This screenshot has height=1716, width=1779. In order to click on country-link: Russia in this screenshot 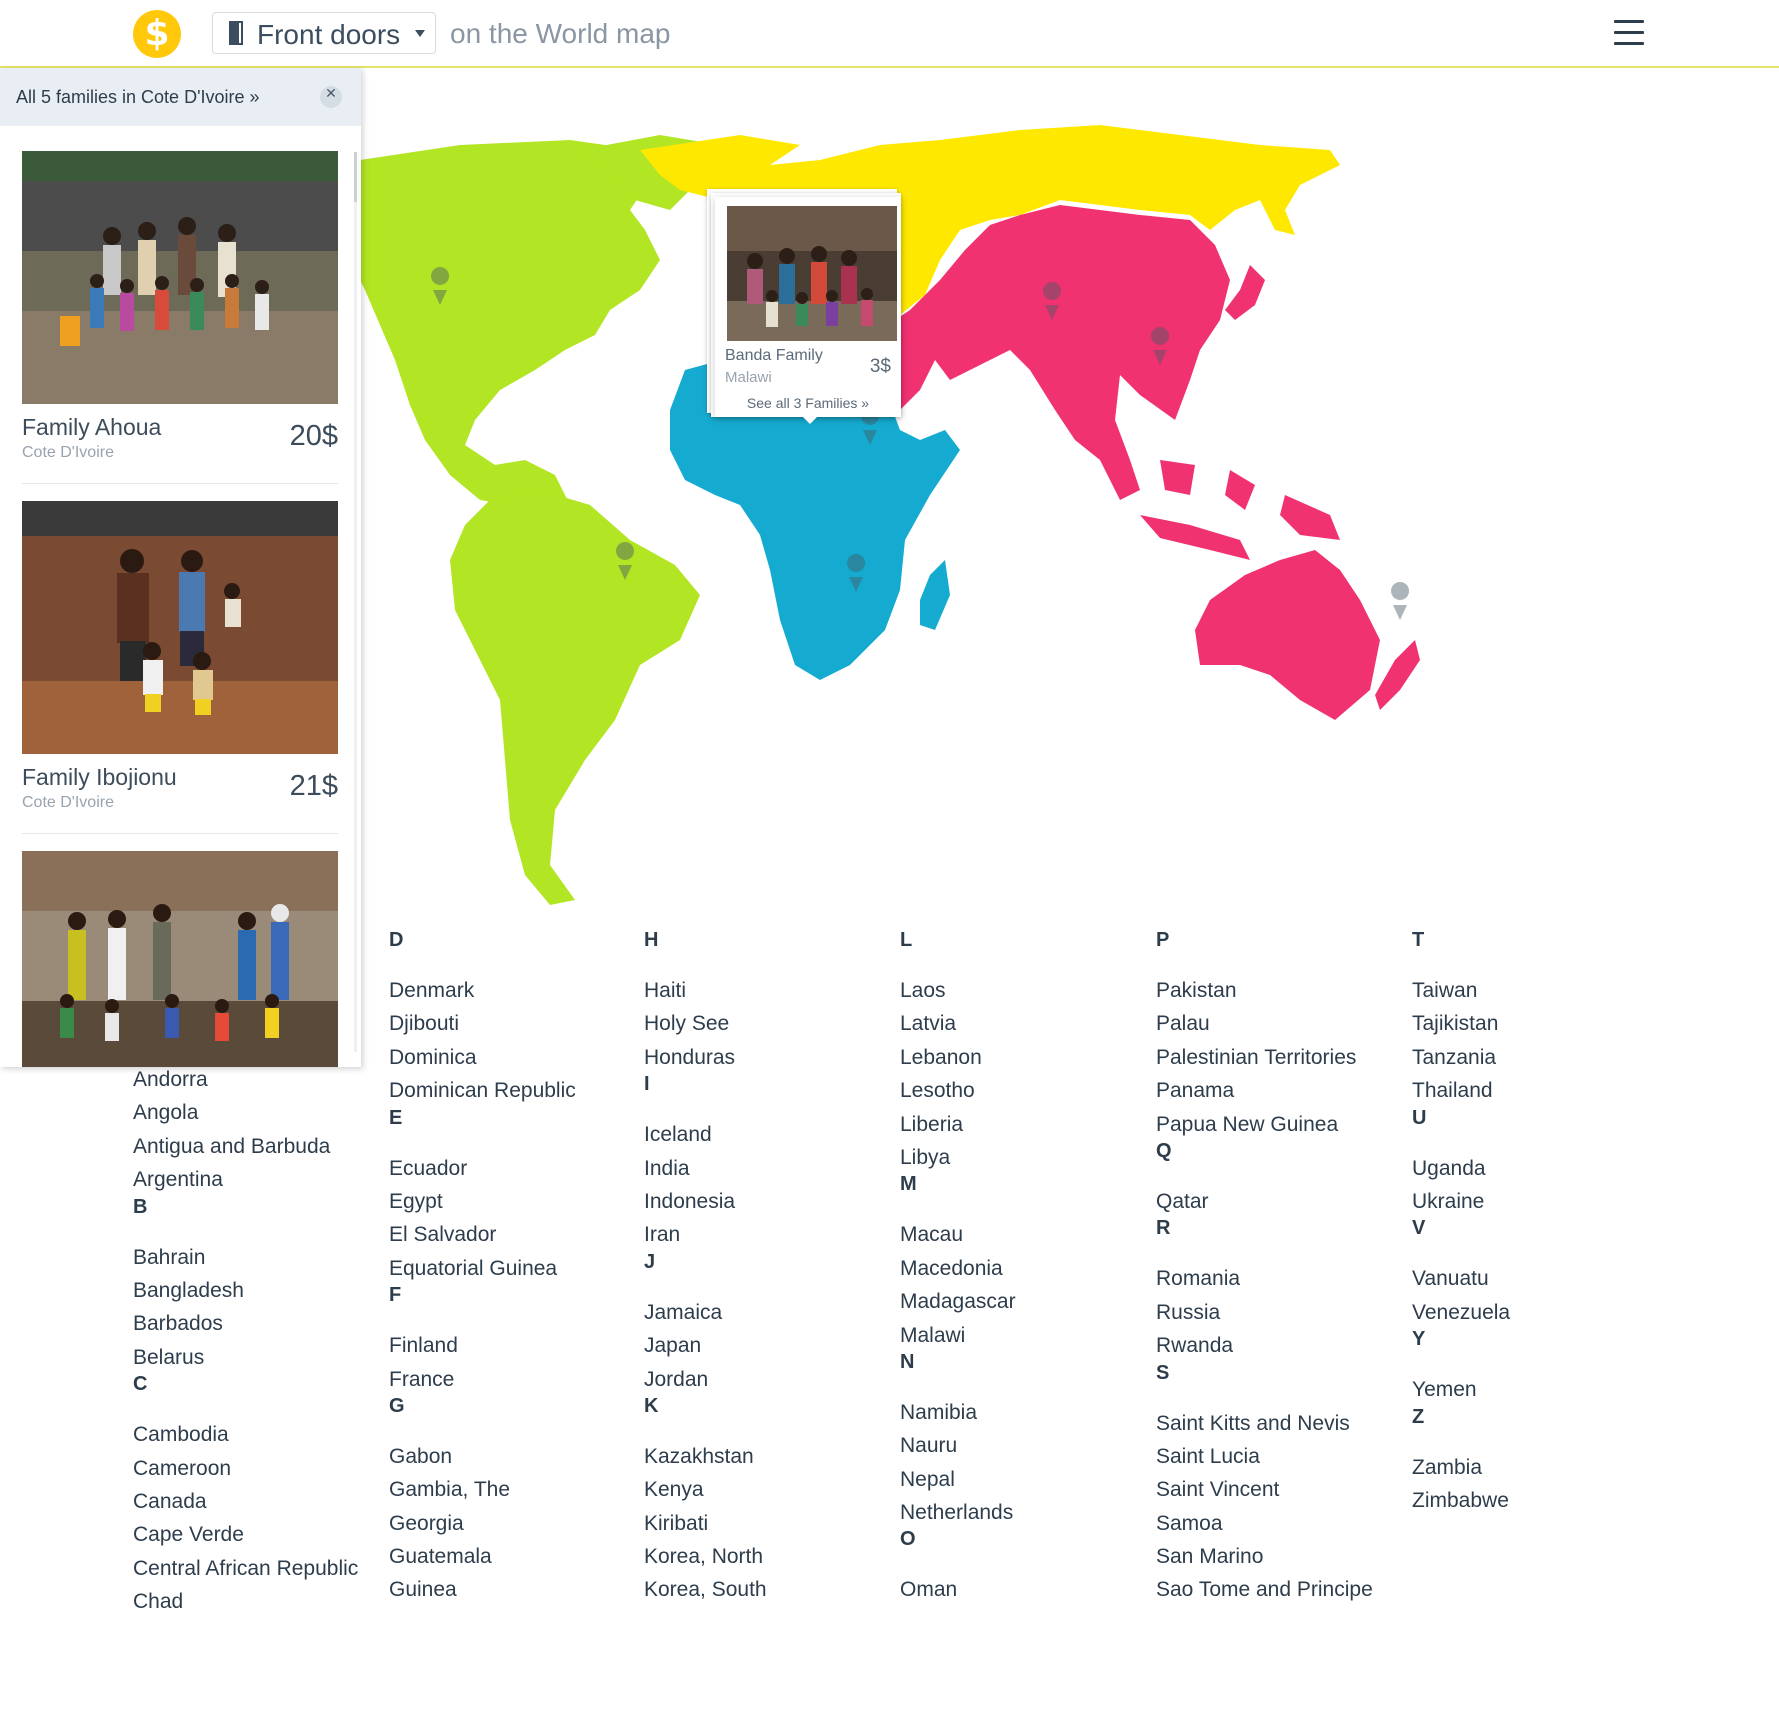, I will do `click(1264, 1312)`.